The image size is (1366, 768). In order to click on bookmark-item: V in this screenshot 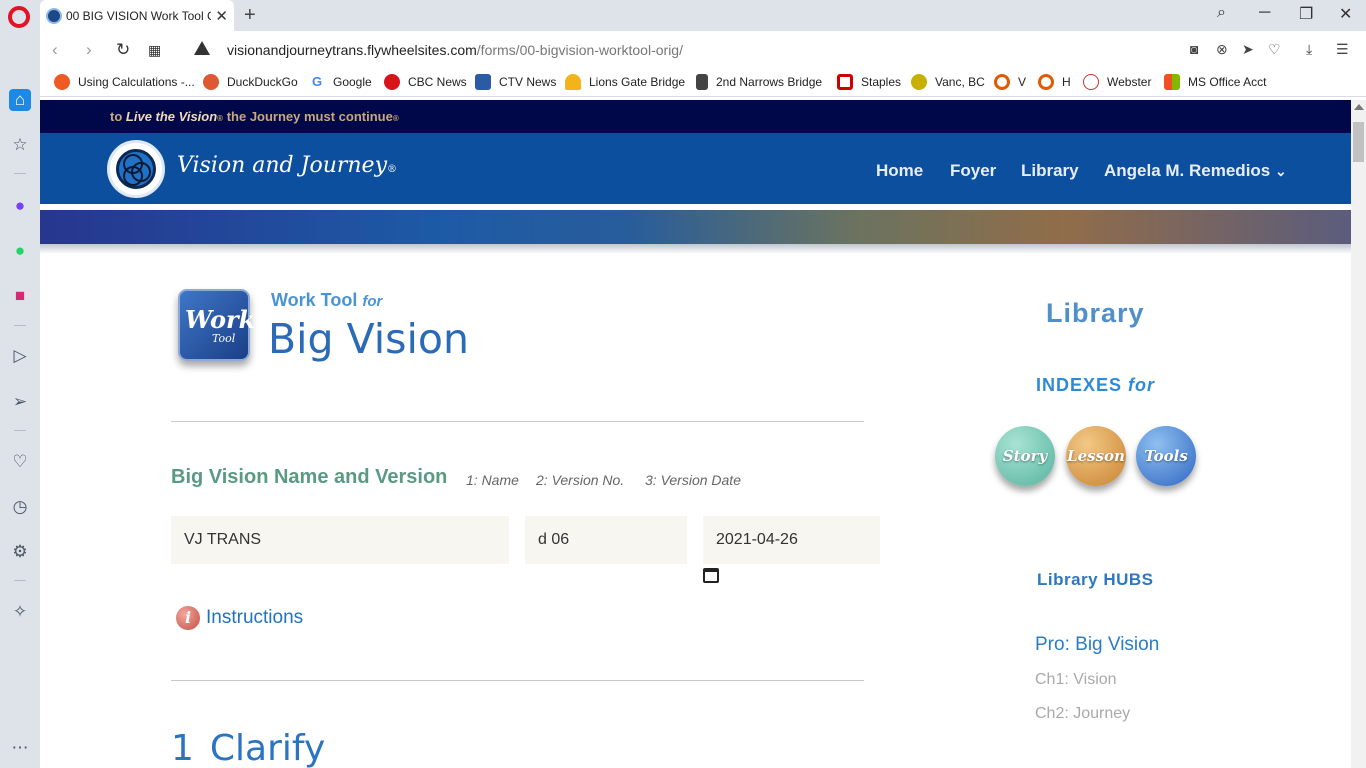, I will do `click(1010, 82)`.